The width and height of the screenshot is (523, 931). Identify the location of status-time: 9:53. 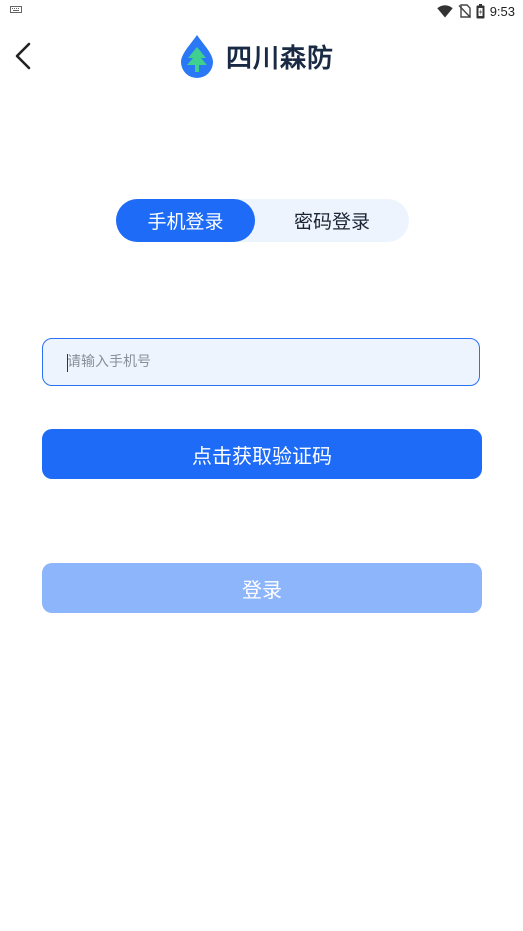
(502, 11).